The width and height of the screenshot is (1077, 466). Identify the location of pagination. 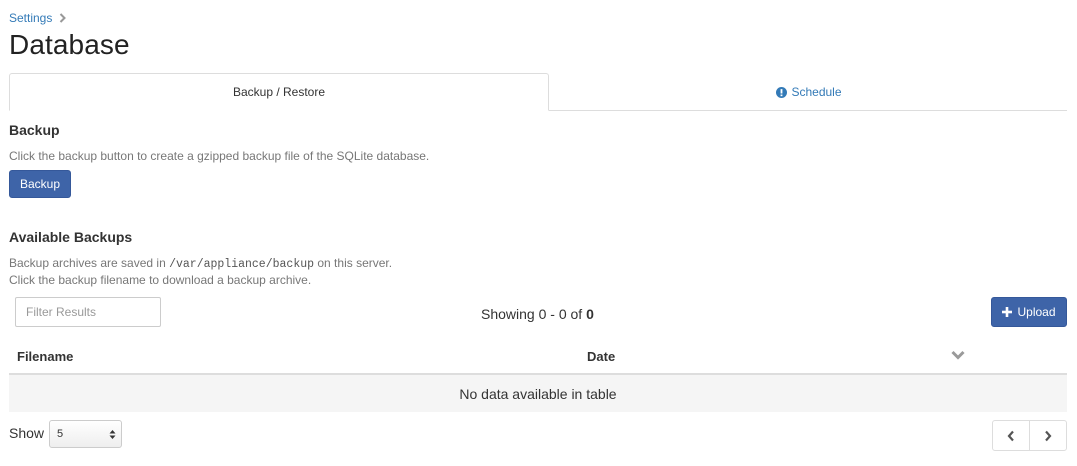
(1029, 435).